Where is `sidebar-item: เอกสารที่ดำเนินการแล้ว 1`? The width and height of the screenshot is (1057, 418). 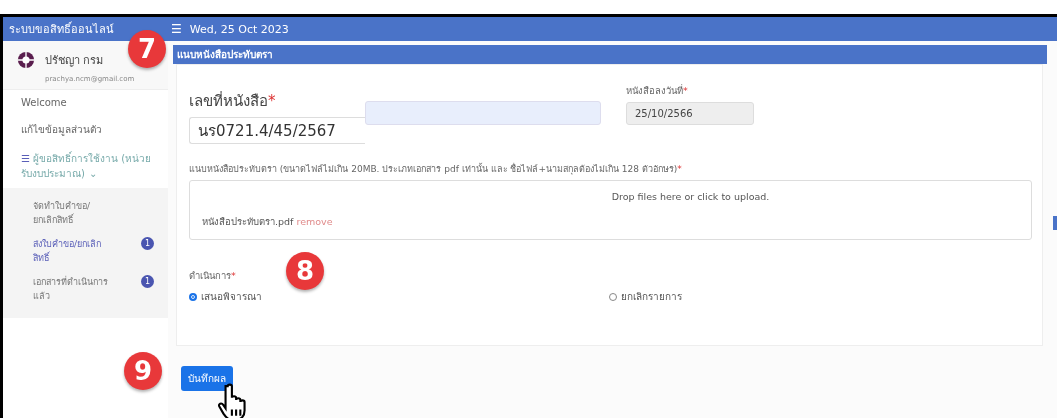
sidebar-item: เอกสารที่ดำเนินการแล้ว 1 is located at coordinates (85, 289).